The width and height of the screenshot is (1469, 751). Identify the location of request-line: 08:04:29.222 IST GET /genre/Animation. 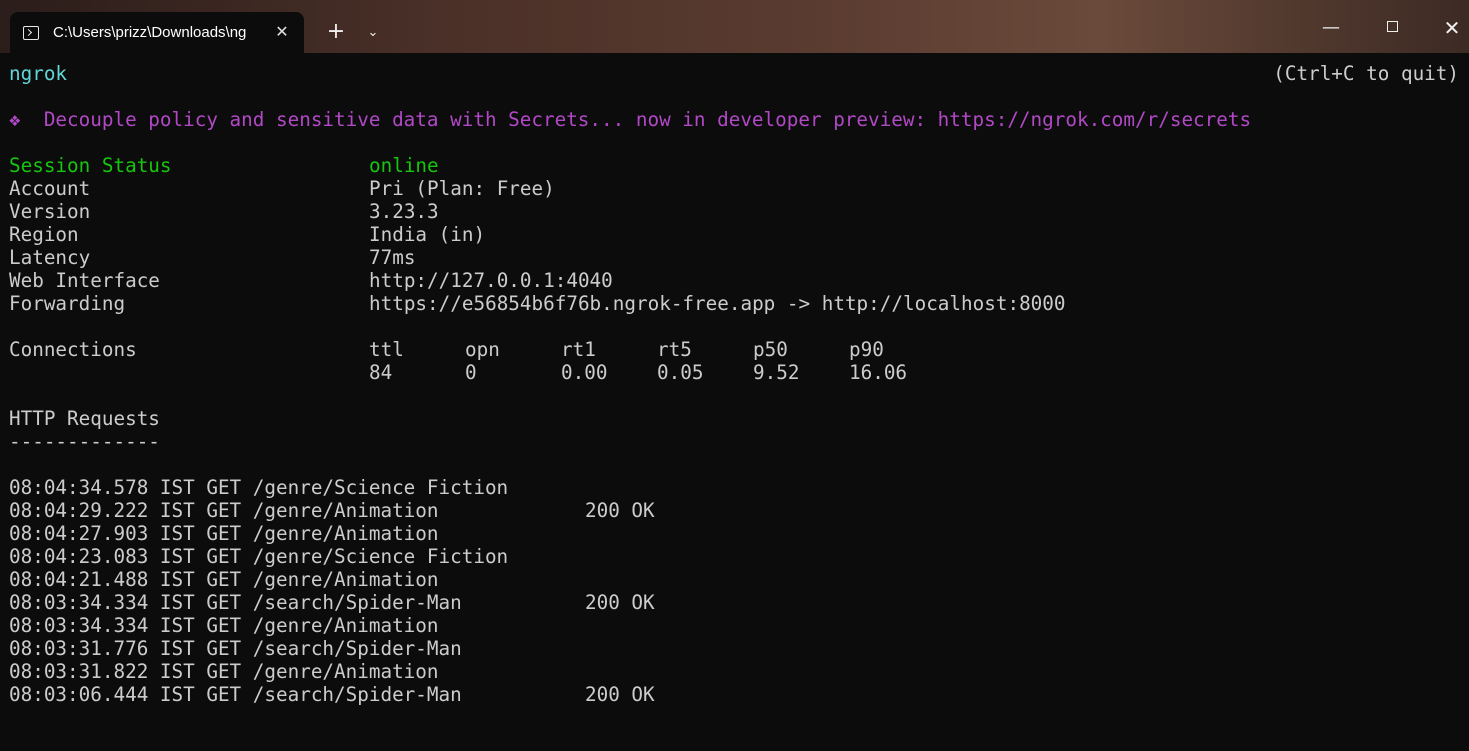
(224, 510).